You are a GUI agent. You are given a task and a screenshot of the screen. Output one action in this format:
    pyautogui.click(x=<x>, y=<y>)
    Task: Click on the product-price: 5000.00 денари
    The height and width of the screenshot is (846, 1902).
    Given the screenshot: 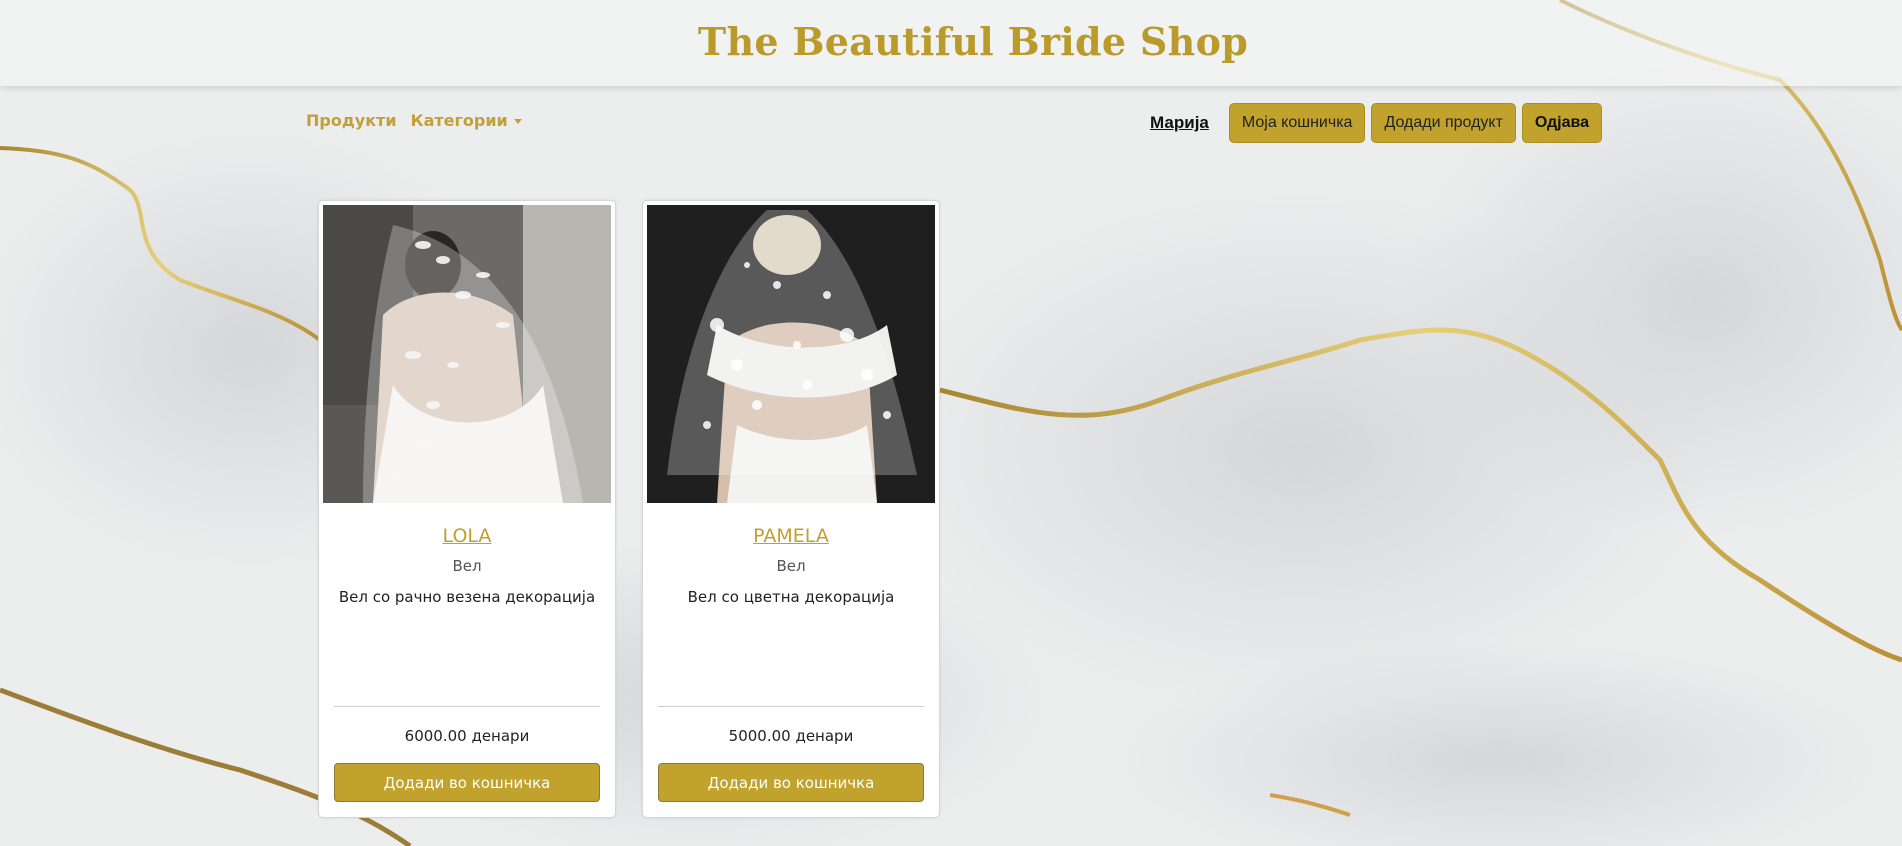 What is the action you would take?
    pyautogui.click(x=791, y=736)
    